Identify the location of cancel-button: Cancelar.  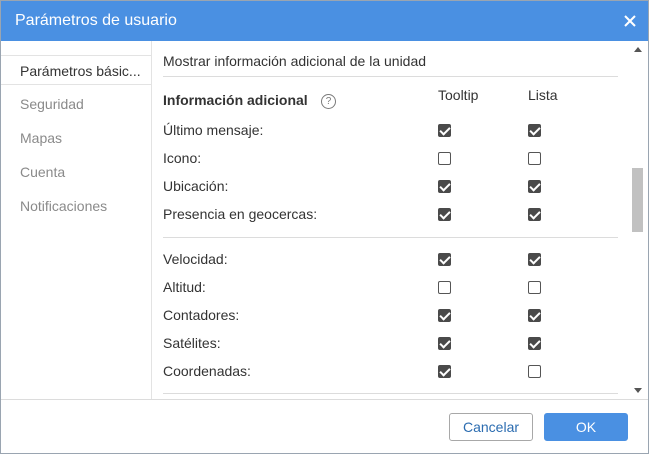
(491, 427).